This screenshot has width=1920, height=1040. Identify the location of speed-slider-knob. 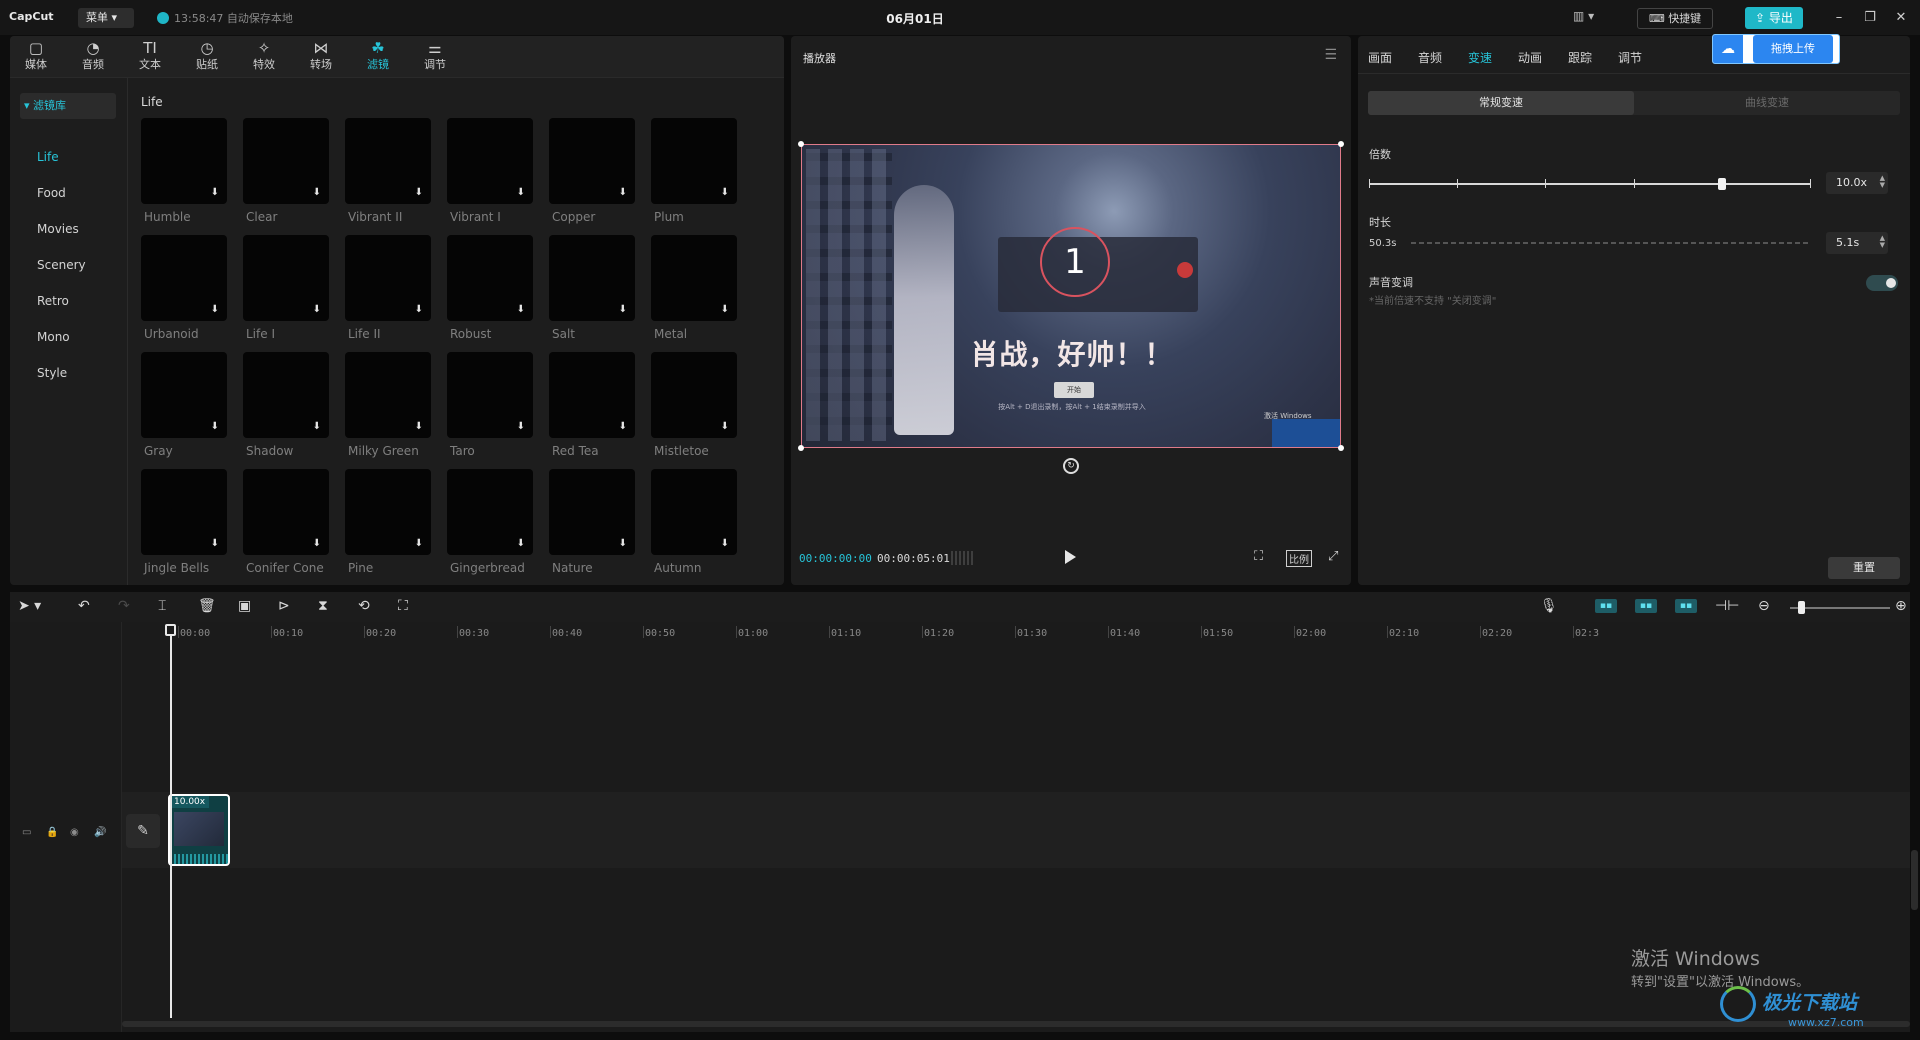
(1721, 184).